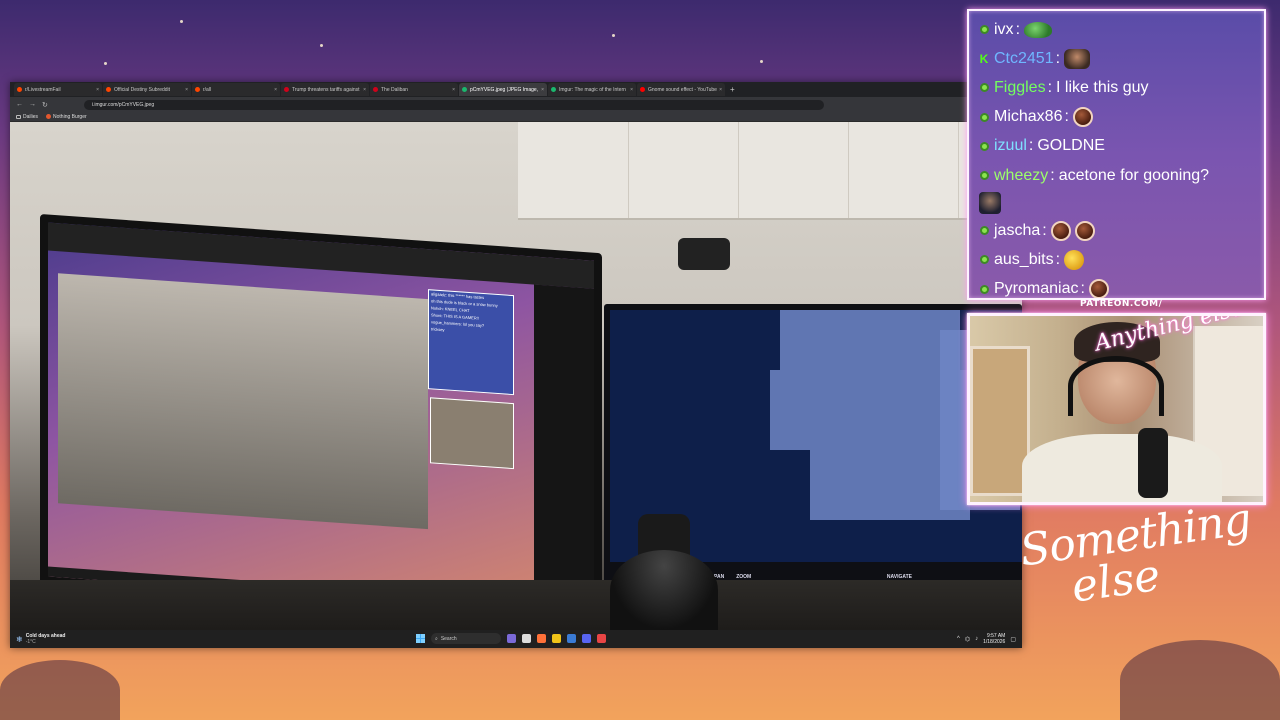 Image resolution: width=1280 pixels, height=720 pixels. Describe the element at coordinates (1074, 259) in the screenshot. I see `duck-emote-icon` at that location.